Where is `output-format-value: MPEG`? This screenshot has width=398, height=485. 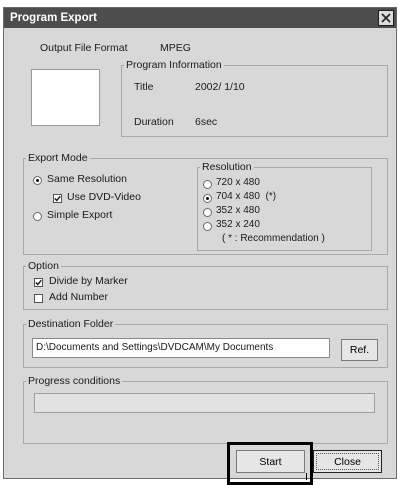
output-format-value: MPEG is located at coordinates (175, 48).